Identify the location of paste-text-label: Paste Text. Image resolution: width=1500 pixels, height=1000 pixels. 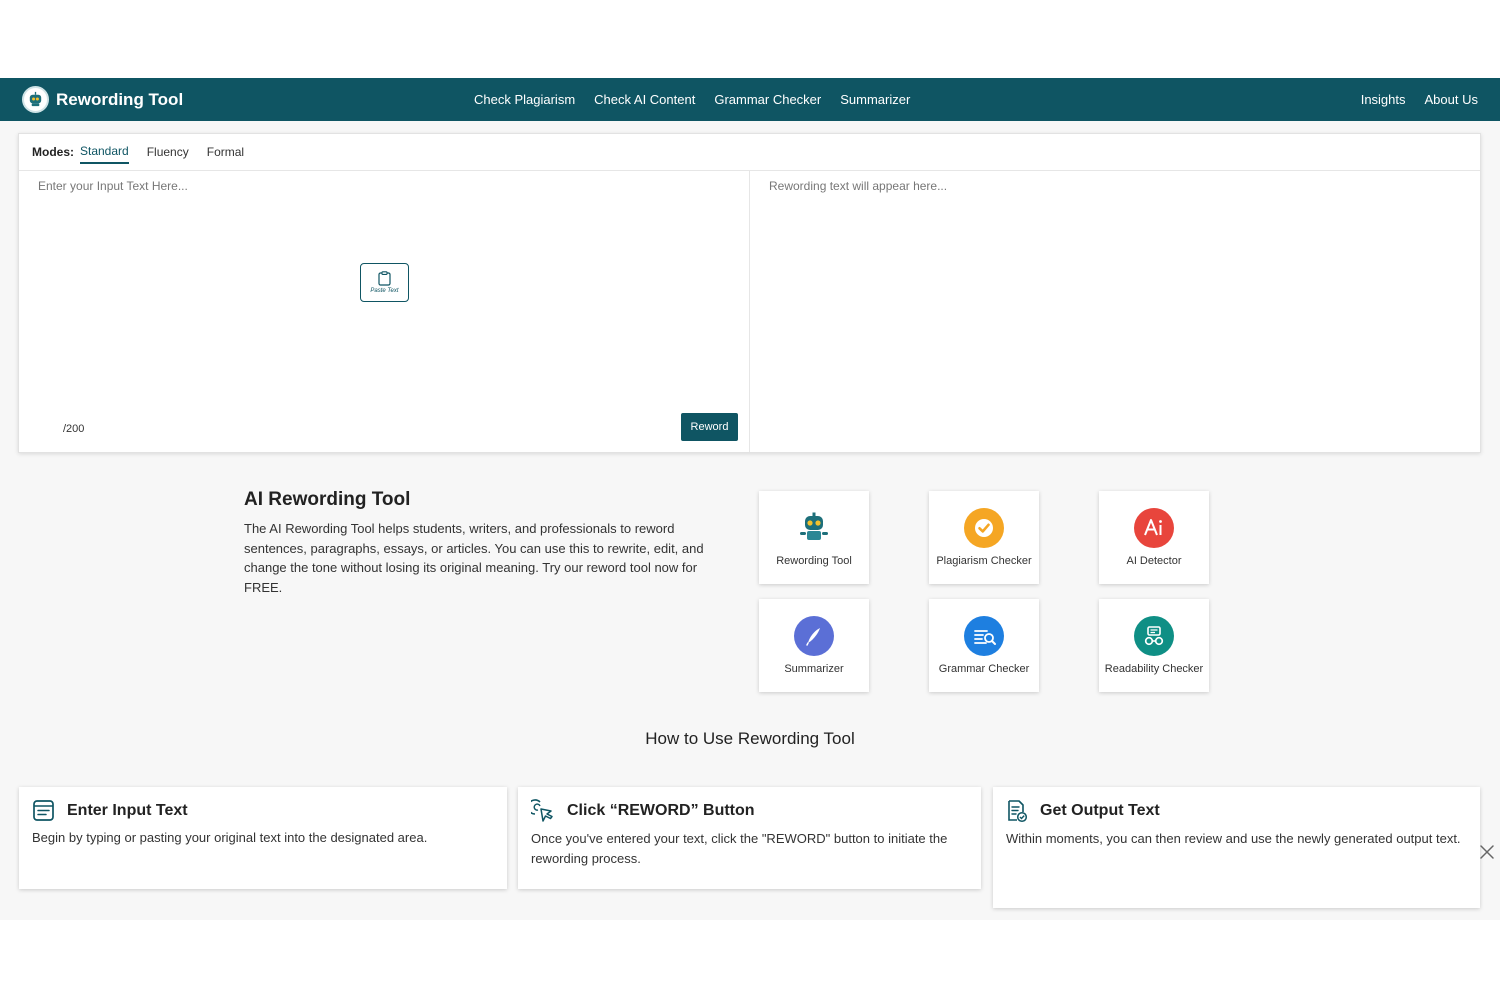
(384, 291).